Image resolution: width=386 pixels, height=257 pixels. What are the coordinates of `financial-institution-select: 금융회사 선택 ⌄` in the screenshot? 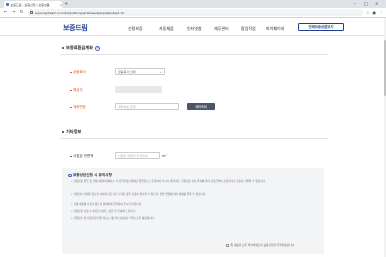 It's located at (140, 71).